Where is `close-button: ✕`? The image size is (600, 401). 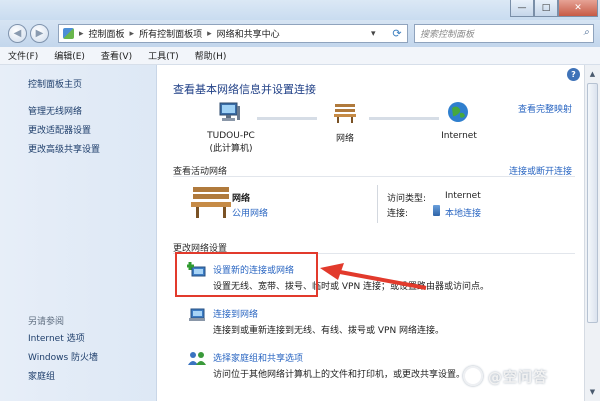
close-button: ✕ is located at coordinates (578, 8).